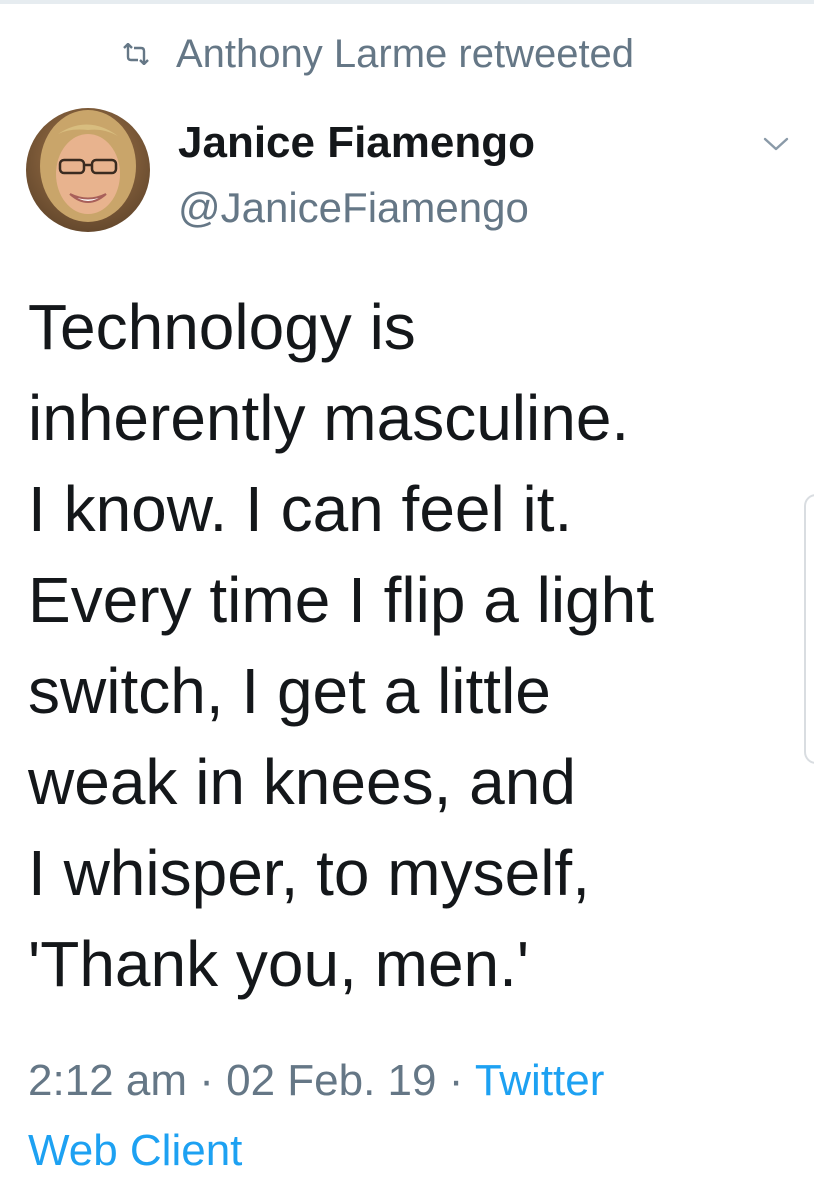  I want to click on avatar, so click(88, 170).